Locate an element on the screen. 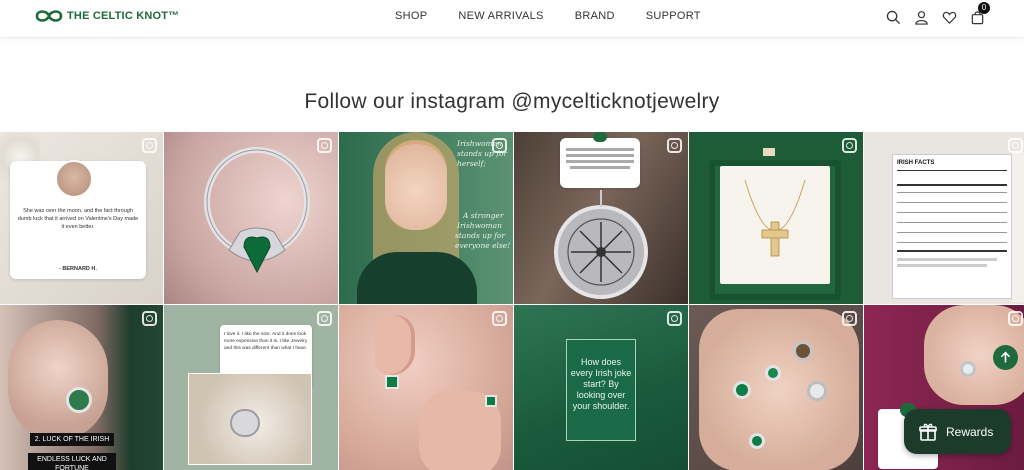 The image size is (1024, 470). rewards-button: Rewards is located at coordinates (957, 431).